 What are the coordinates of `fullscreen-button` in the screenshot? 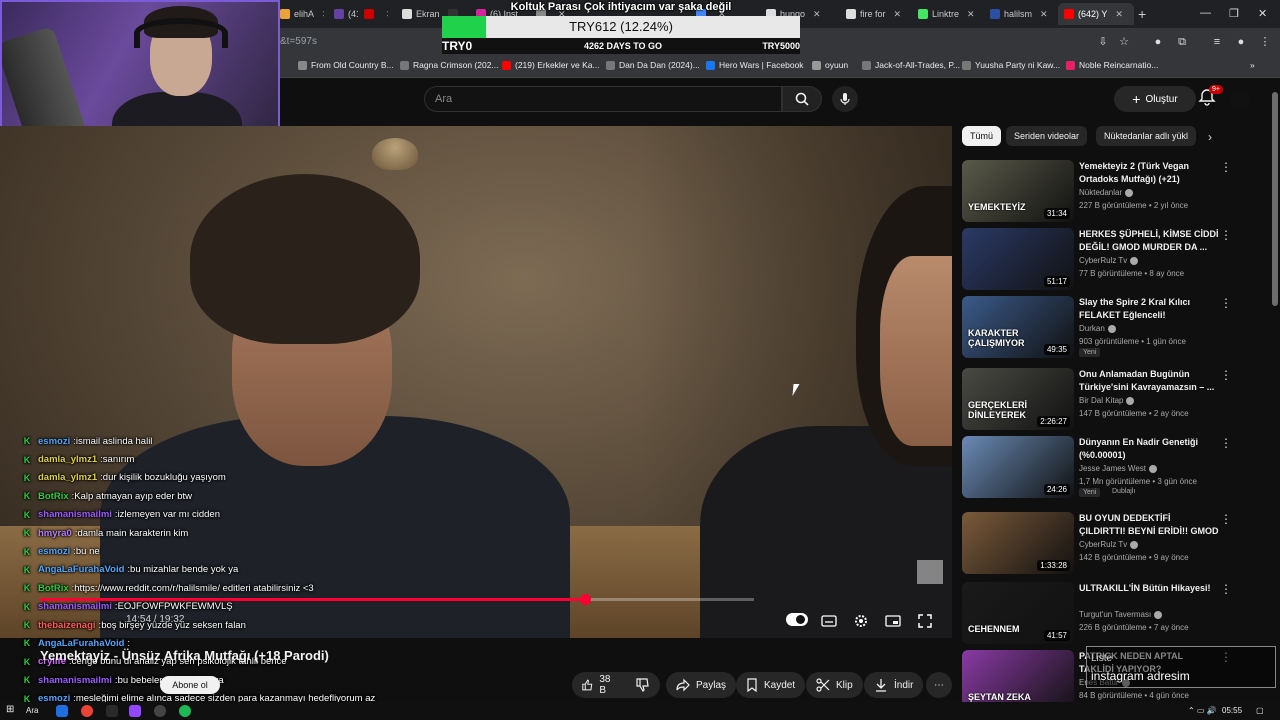 It's located at (925, 621).